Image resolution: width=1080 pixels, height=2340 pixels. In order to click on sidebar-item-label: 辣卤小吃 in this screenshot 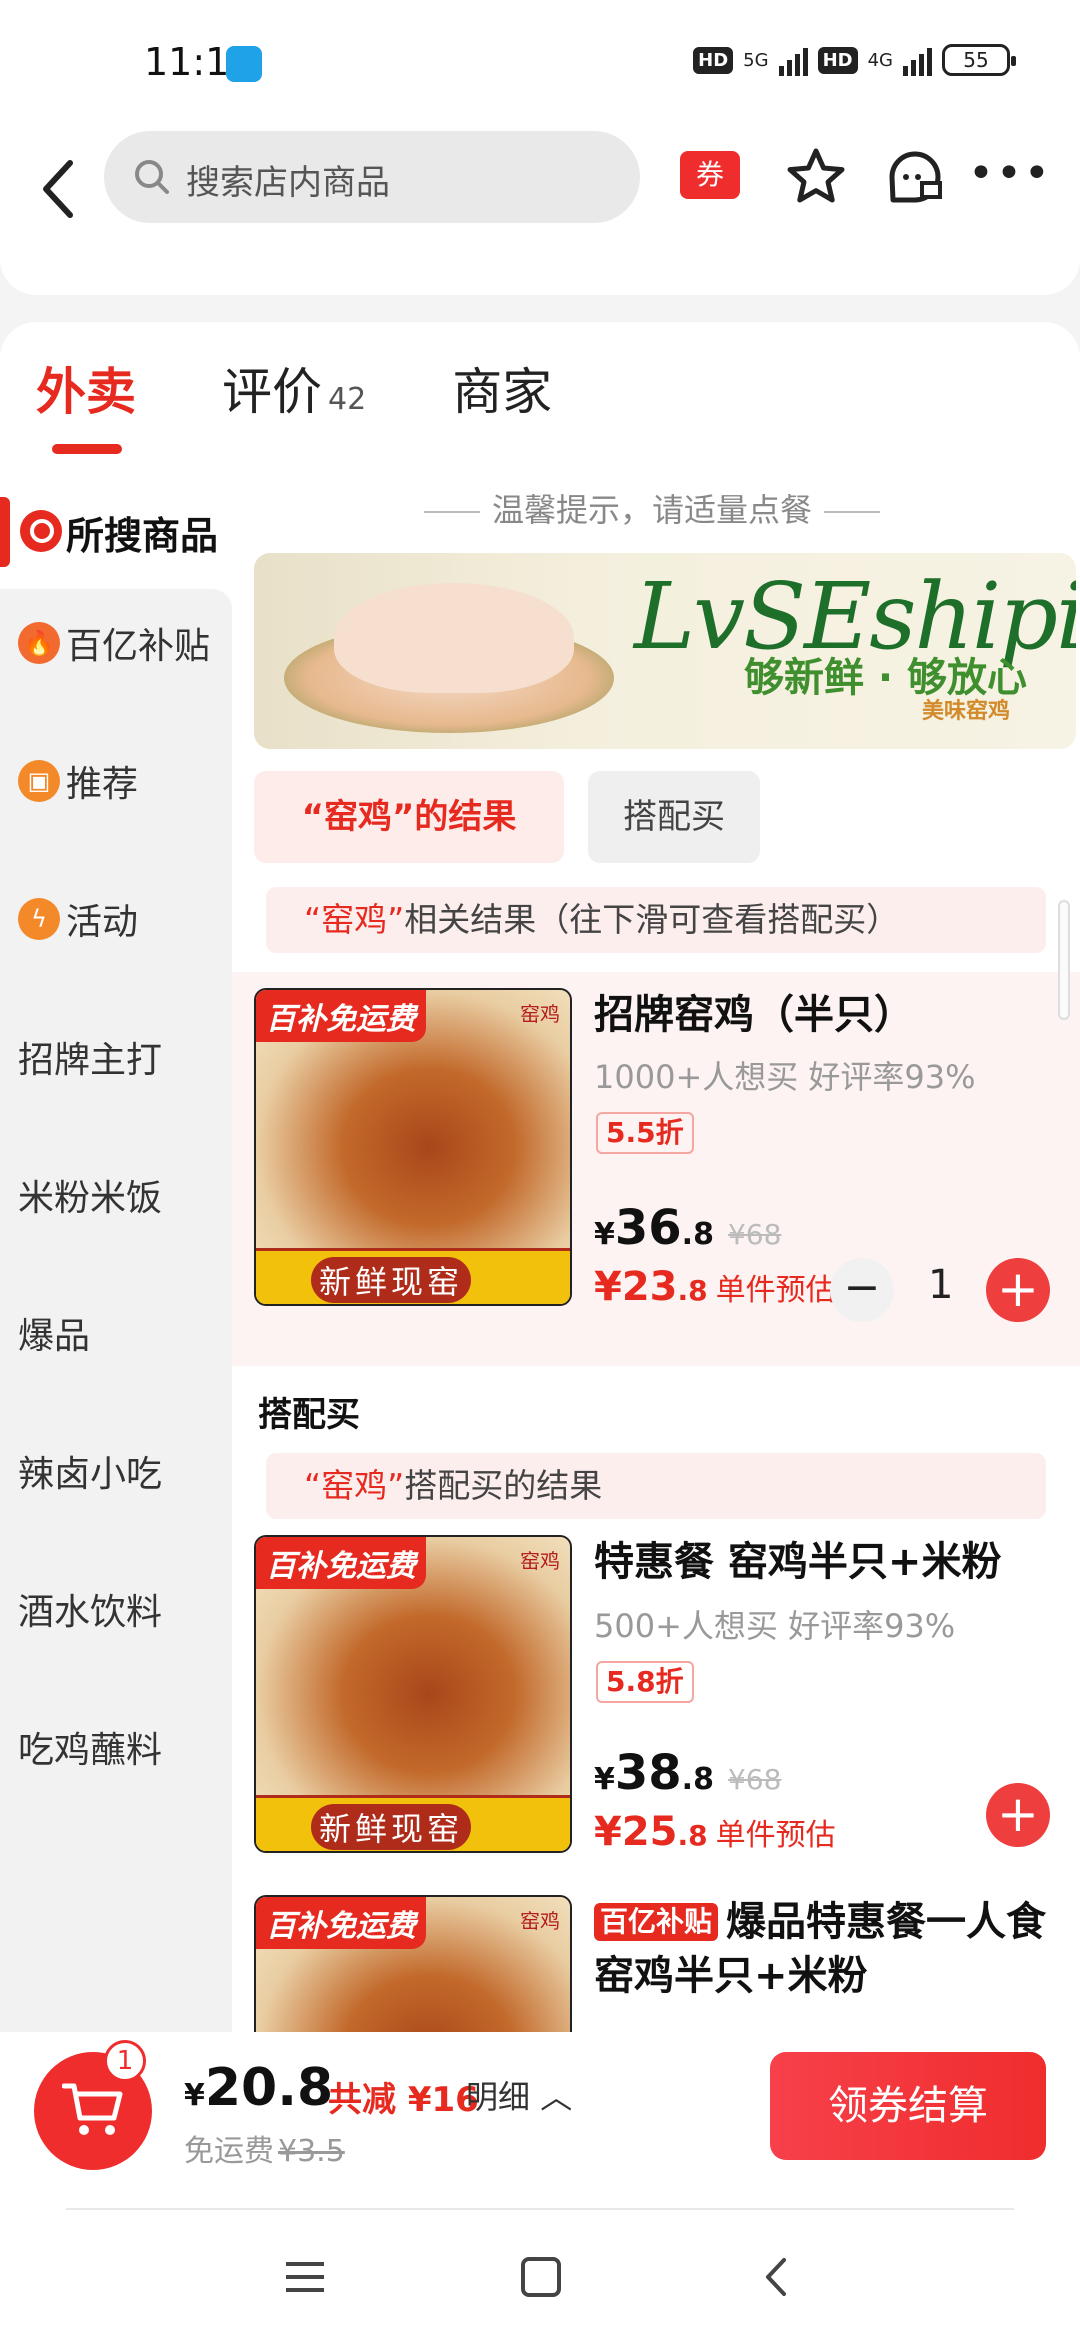, I will do `click(90, 1474)`.